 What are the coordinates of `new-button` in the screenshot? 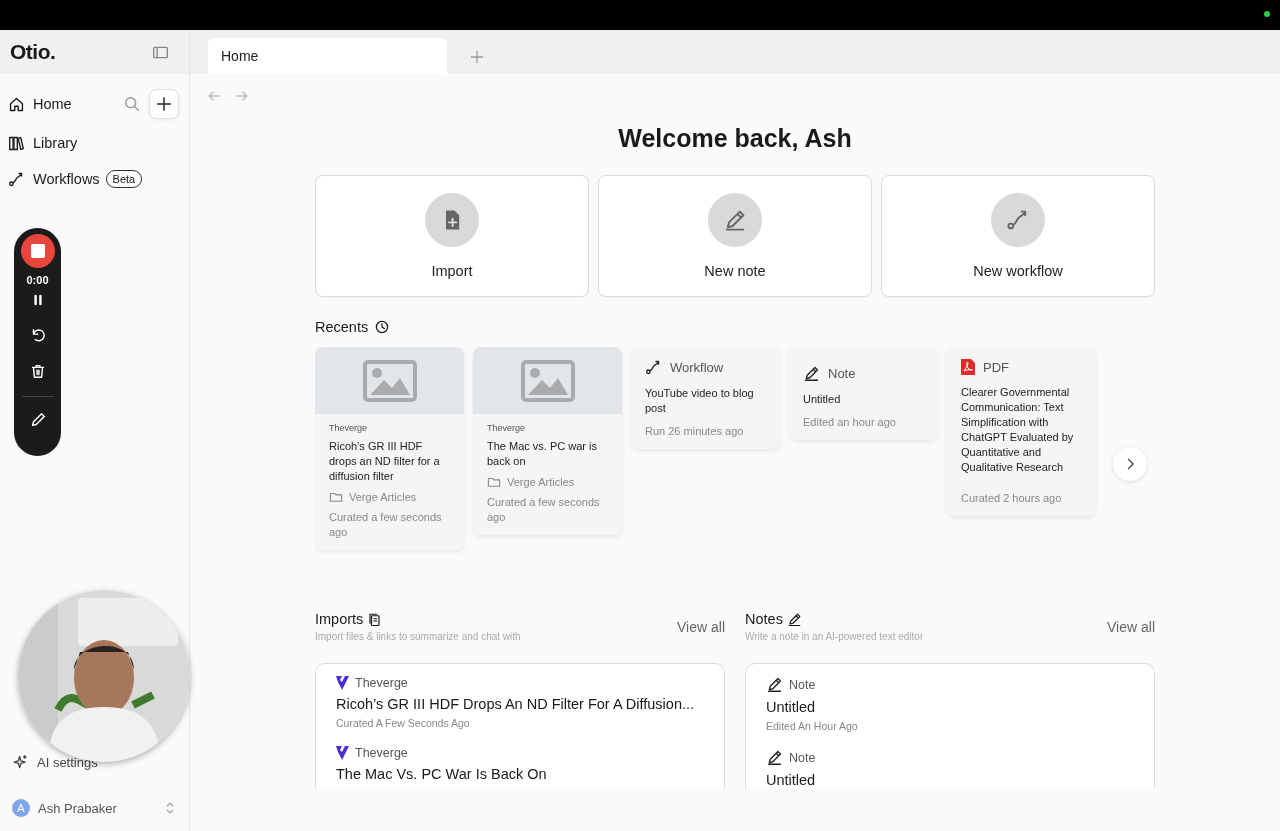 It's located at (164, 104).